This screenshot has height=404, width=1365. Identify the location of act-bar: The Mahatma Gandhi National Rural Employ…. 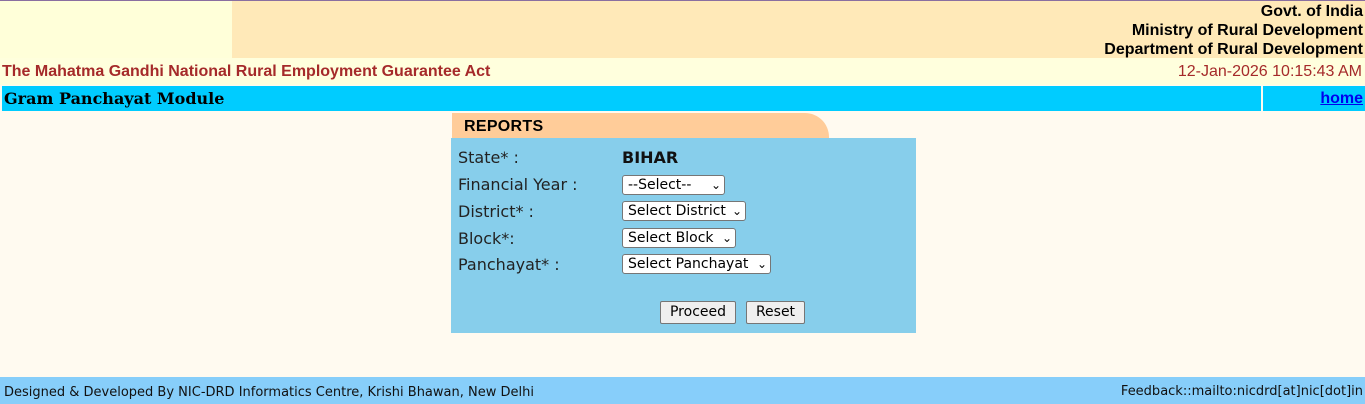
(682, 71).